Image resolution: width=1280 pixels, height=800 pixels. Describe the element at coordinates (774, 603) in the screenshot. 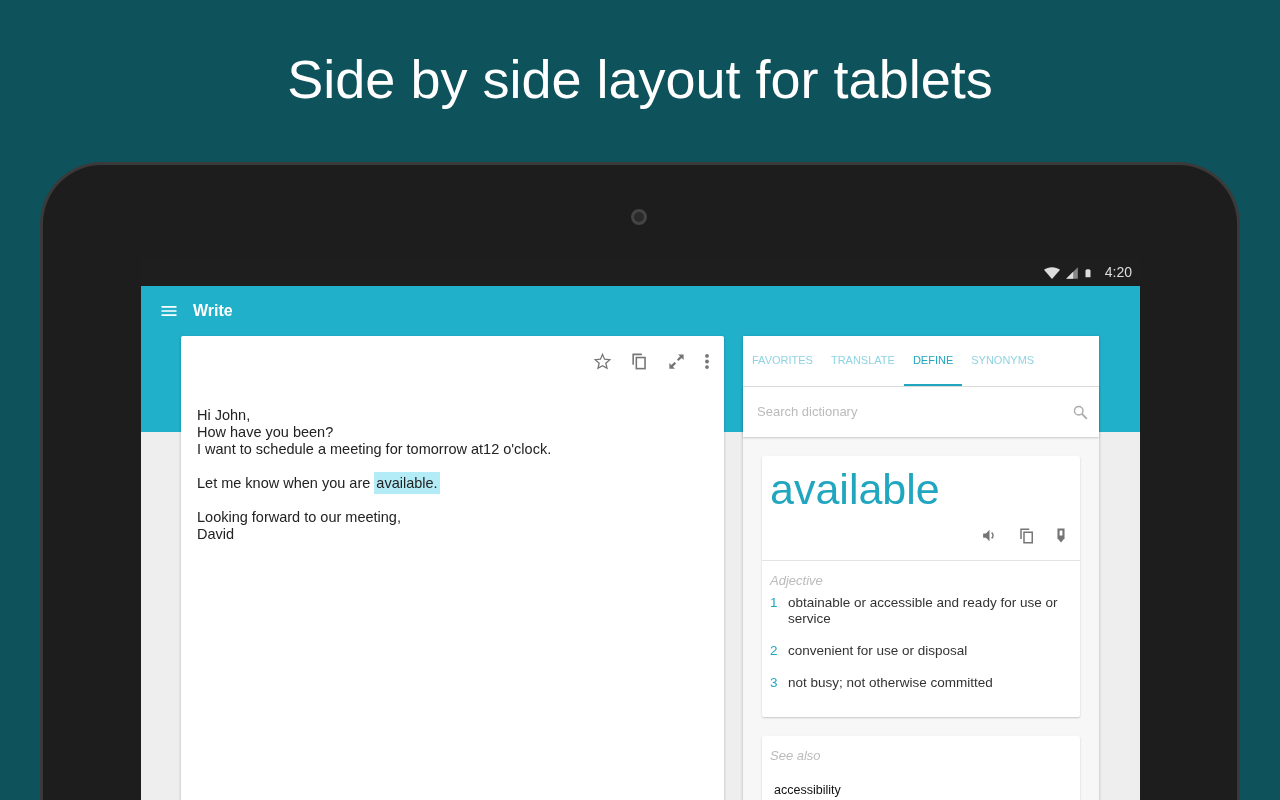

I see `definition-number: 1` at that location.